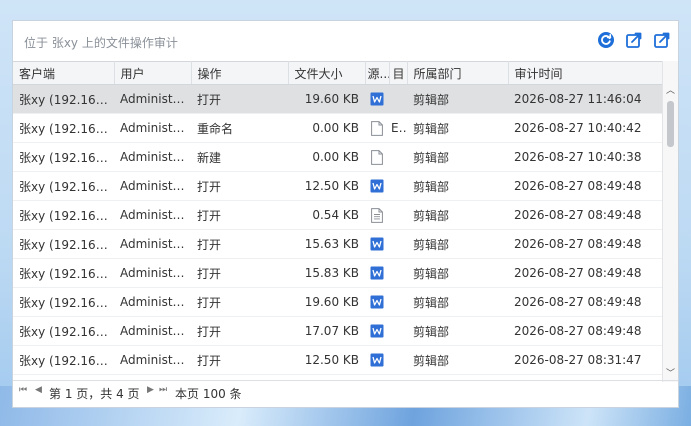 Image resolution: width=691 pixels, height=426 pixels. Describe the element at coordinates (150, 390) in the screenshot. I see `next-page-icon: ▶` at that location.